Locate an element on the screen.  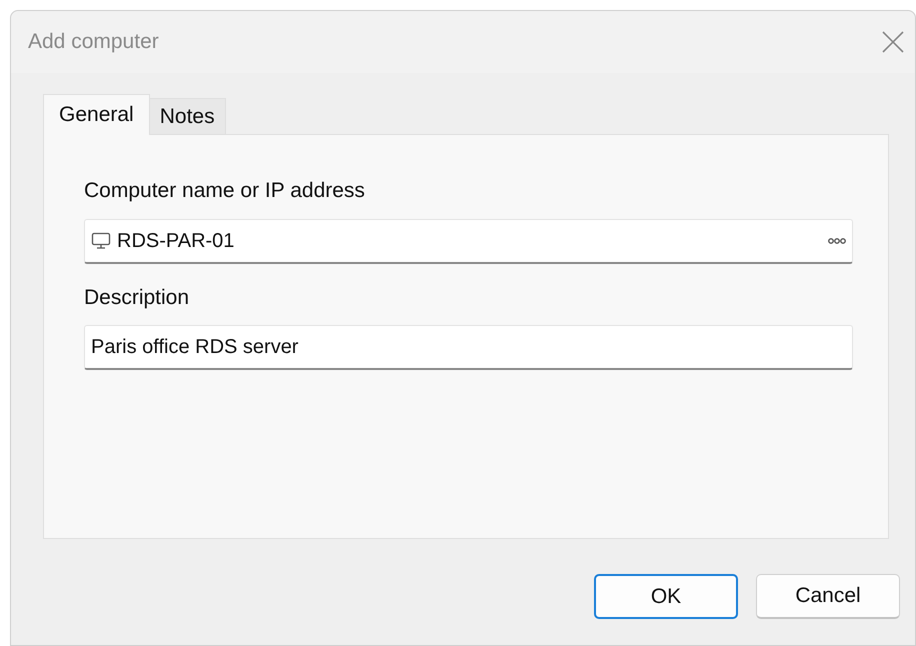
input-field: RDS-PAR-01 is located at coordinates (468, 241).